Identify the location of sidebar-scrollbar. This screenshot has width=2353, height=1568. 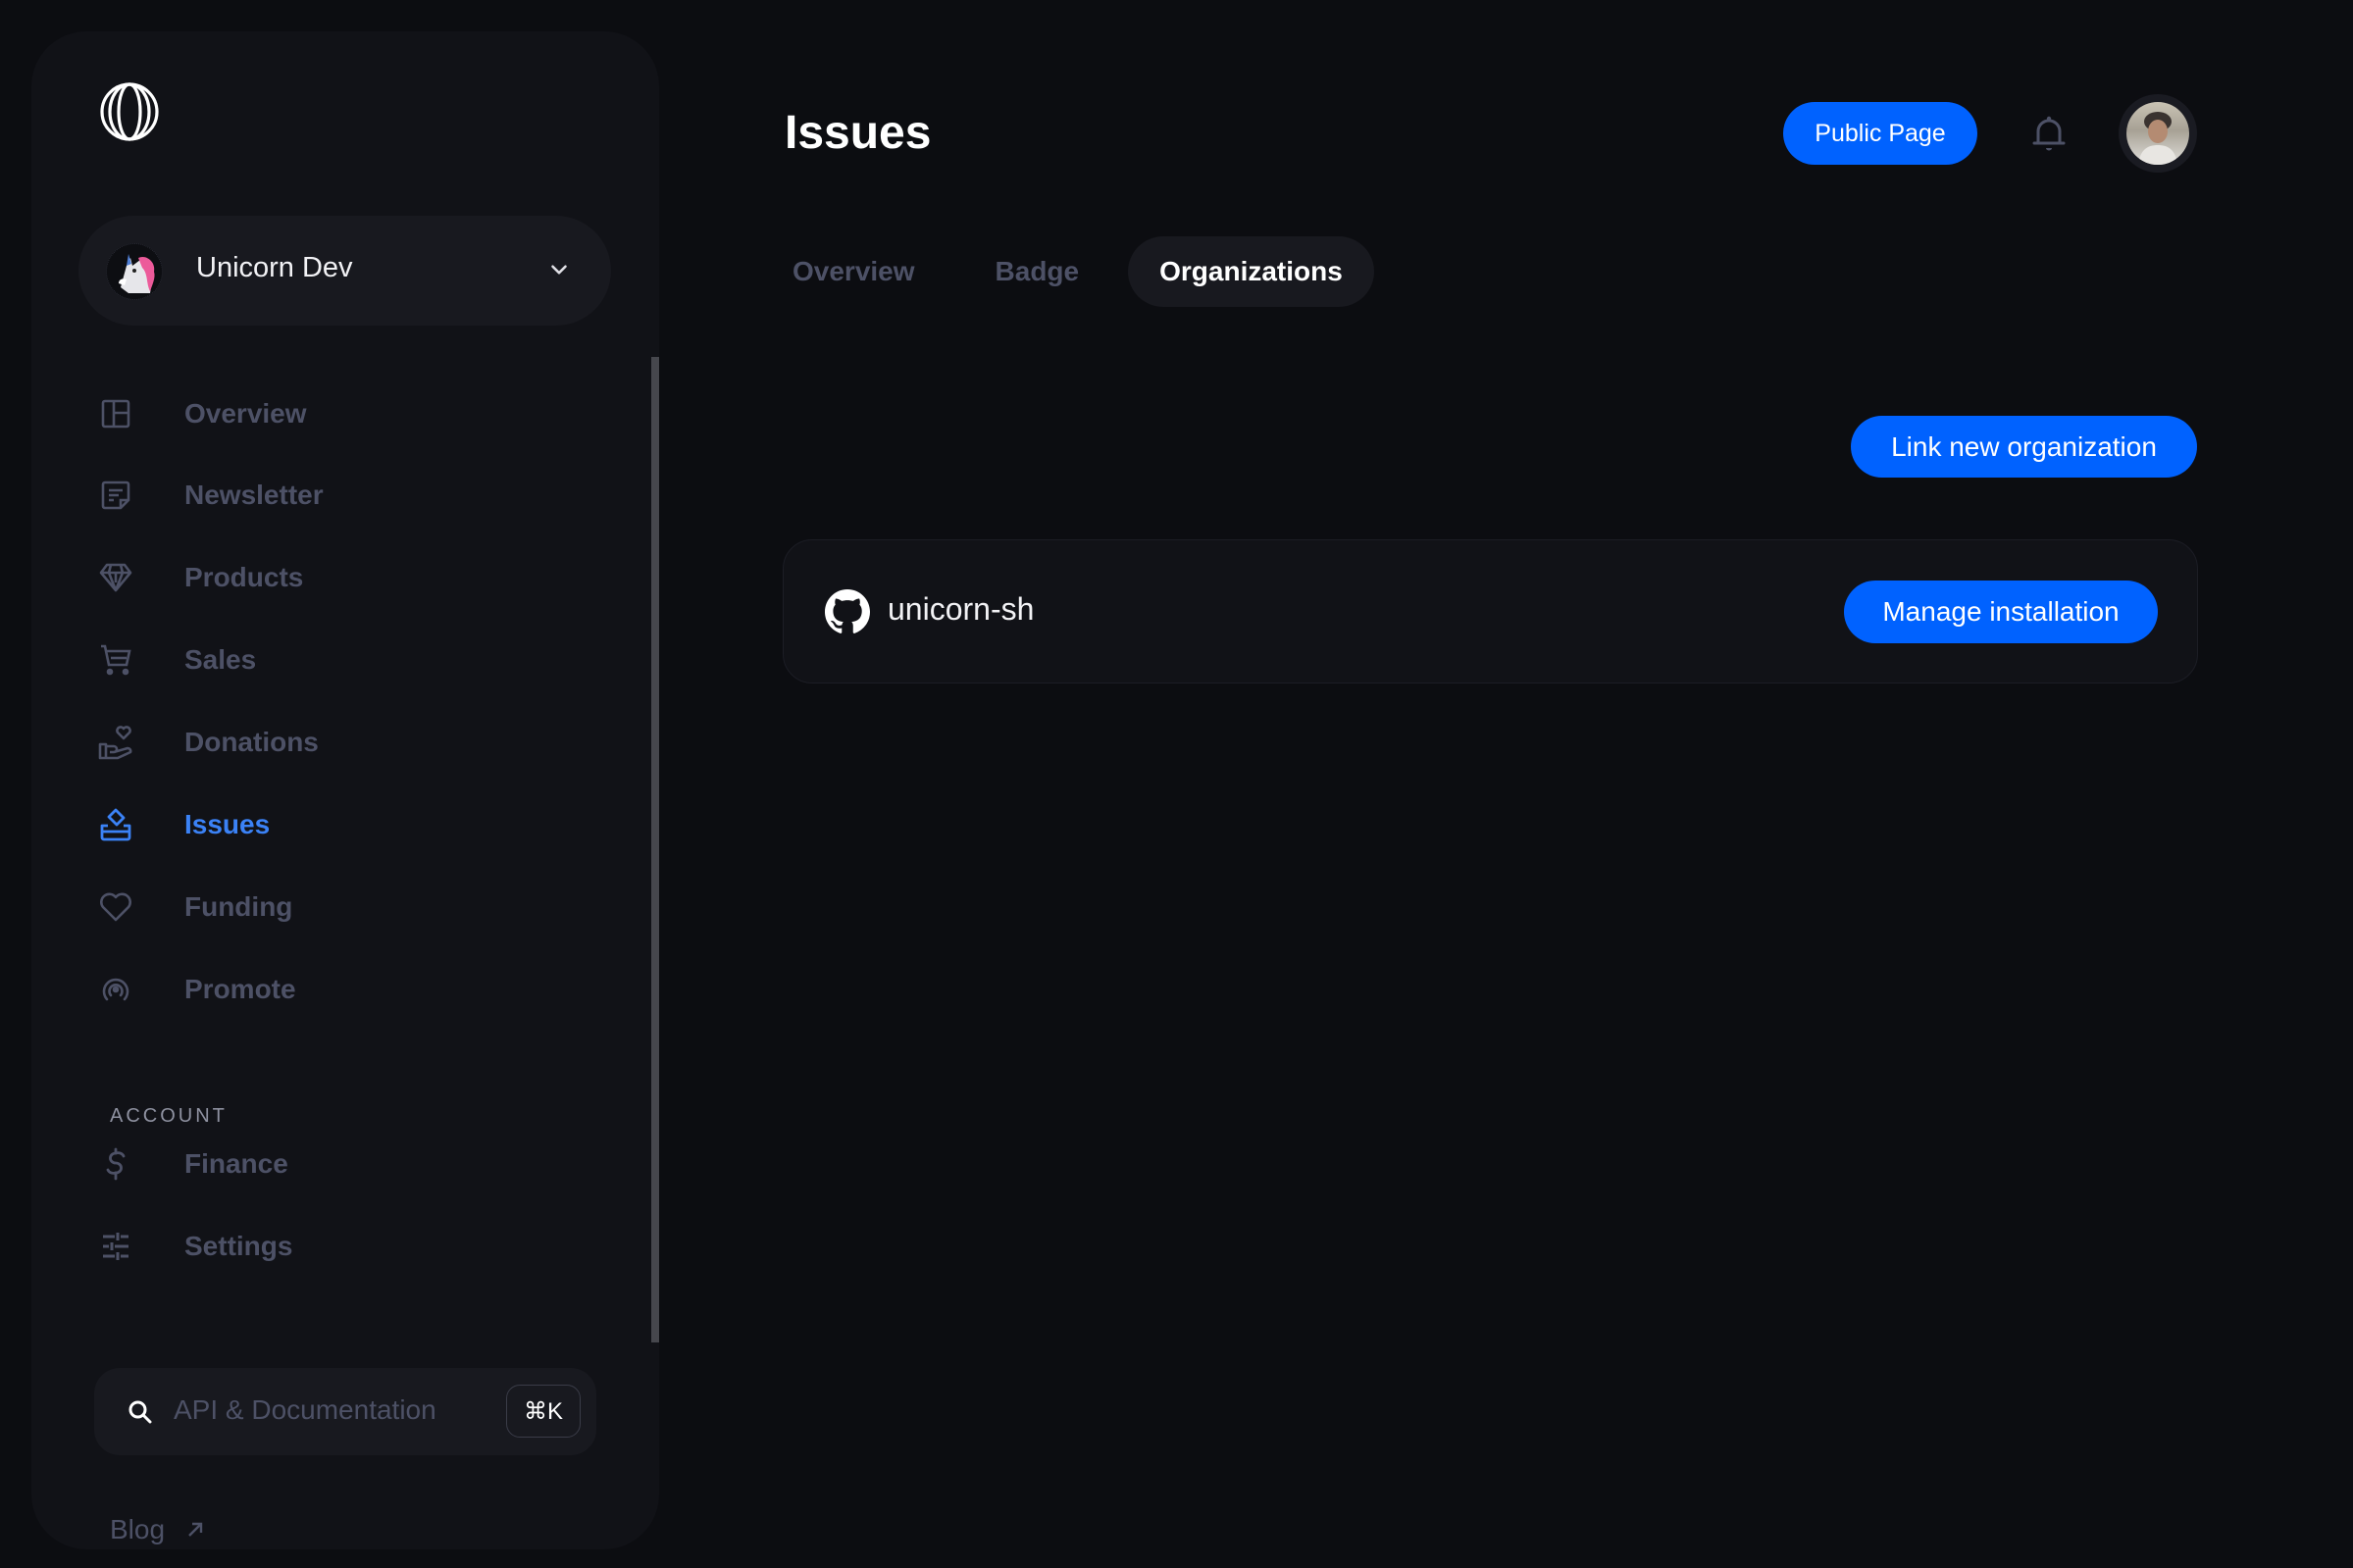
(655, 849).